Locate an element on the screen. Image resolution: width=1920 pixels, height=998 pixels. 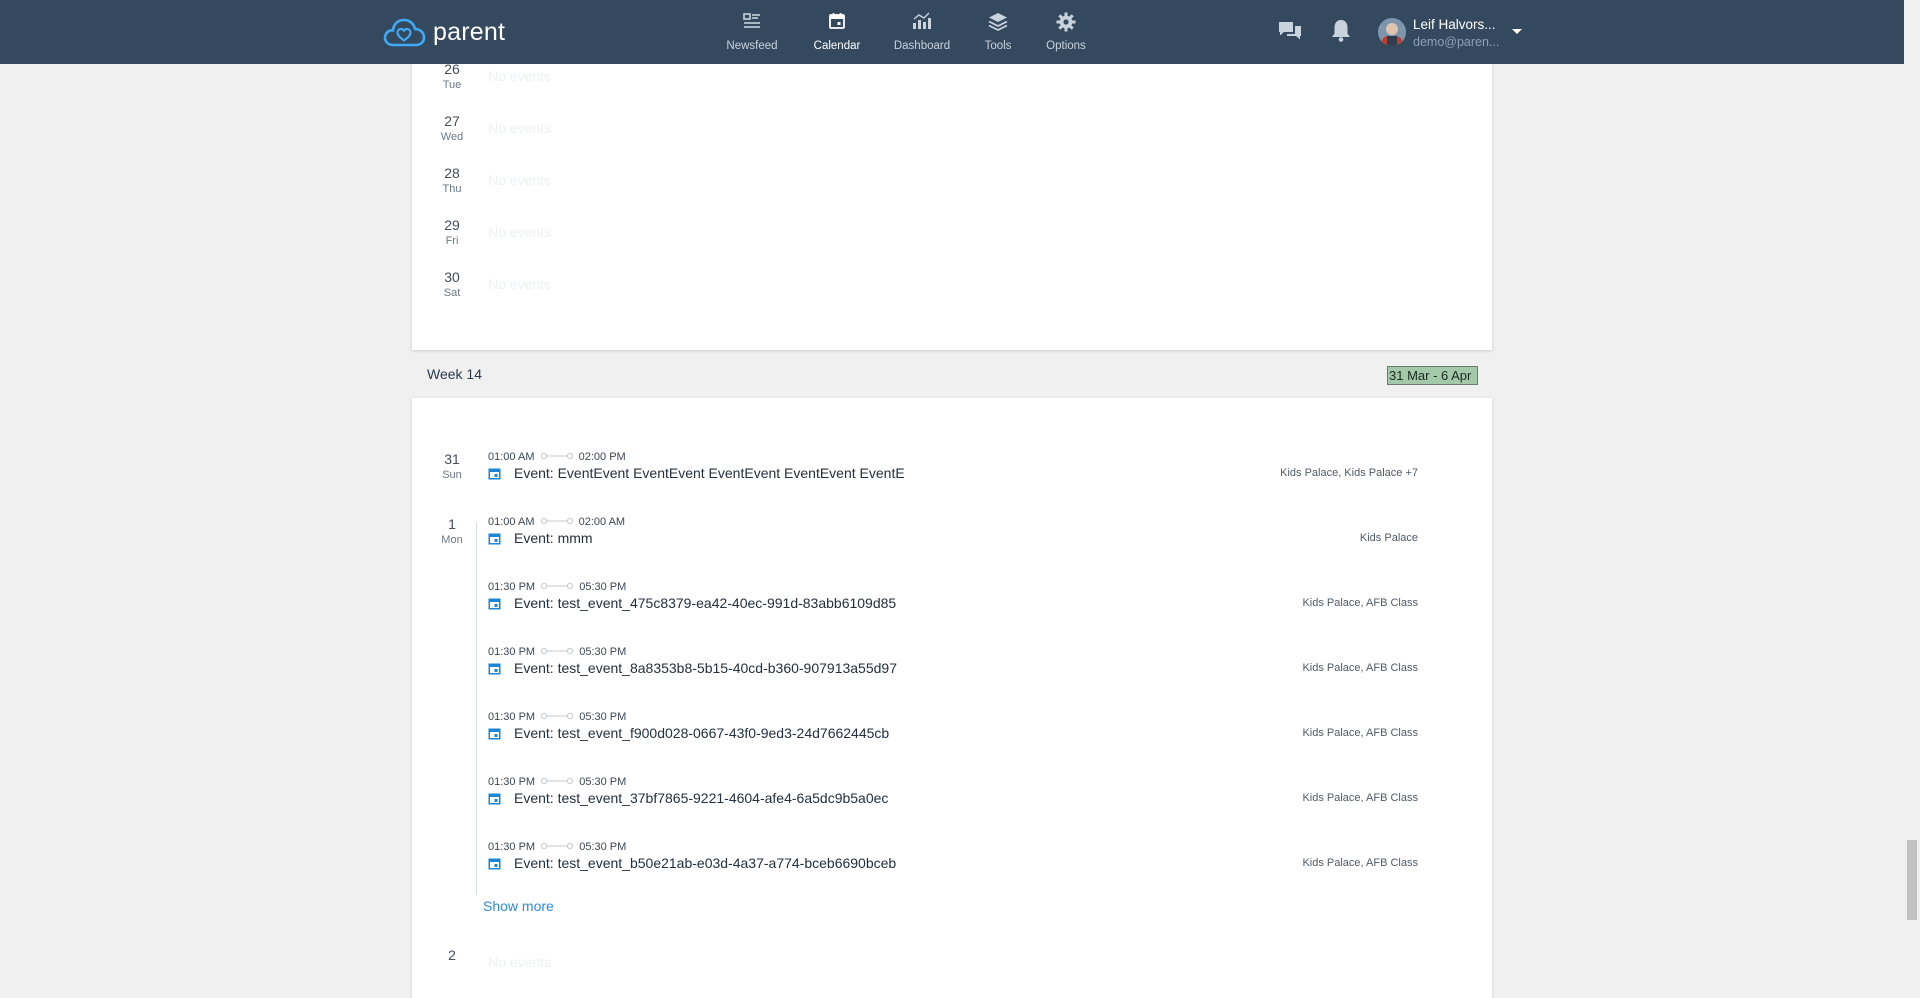
day-number: 29 is located at coordinates (452, 225).